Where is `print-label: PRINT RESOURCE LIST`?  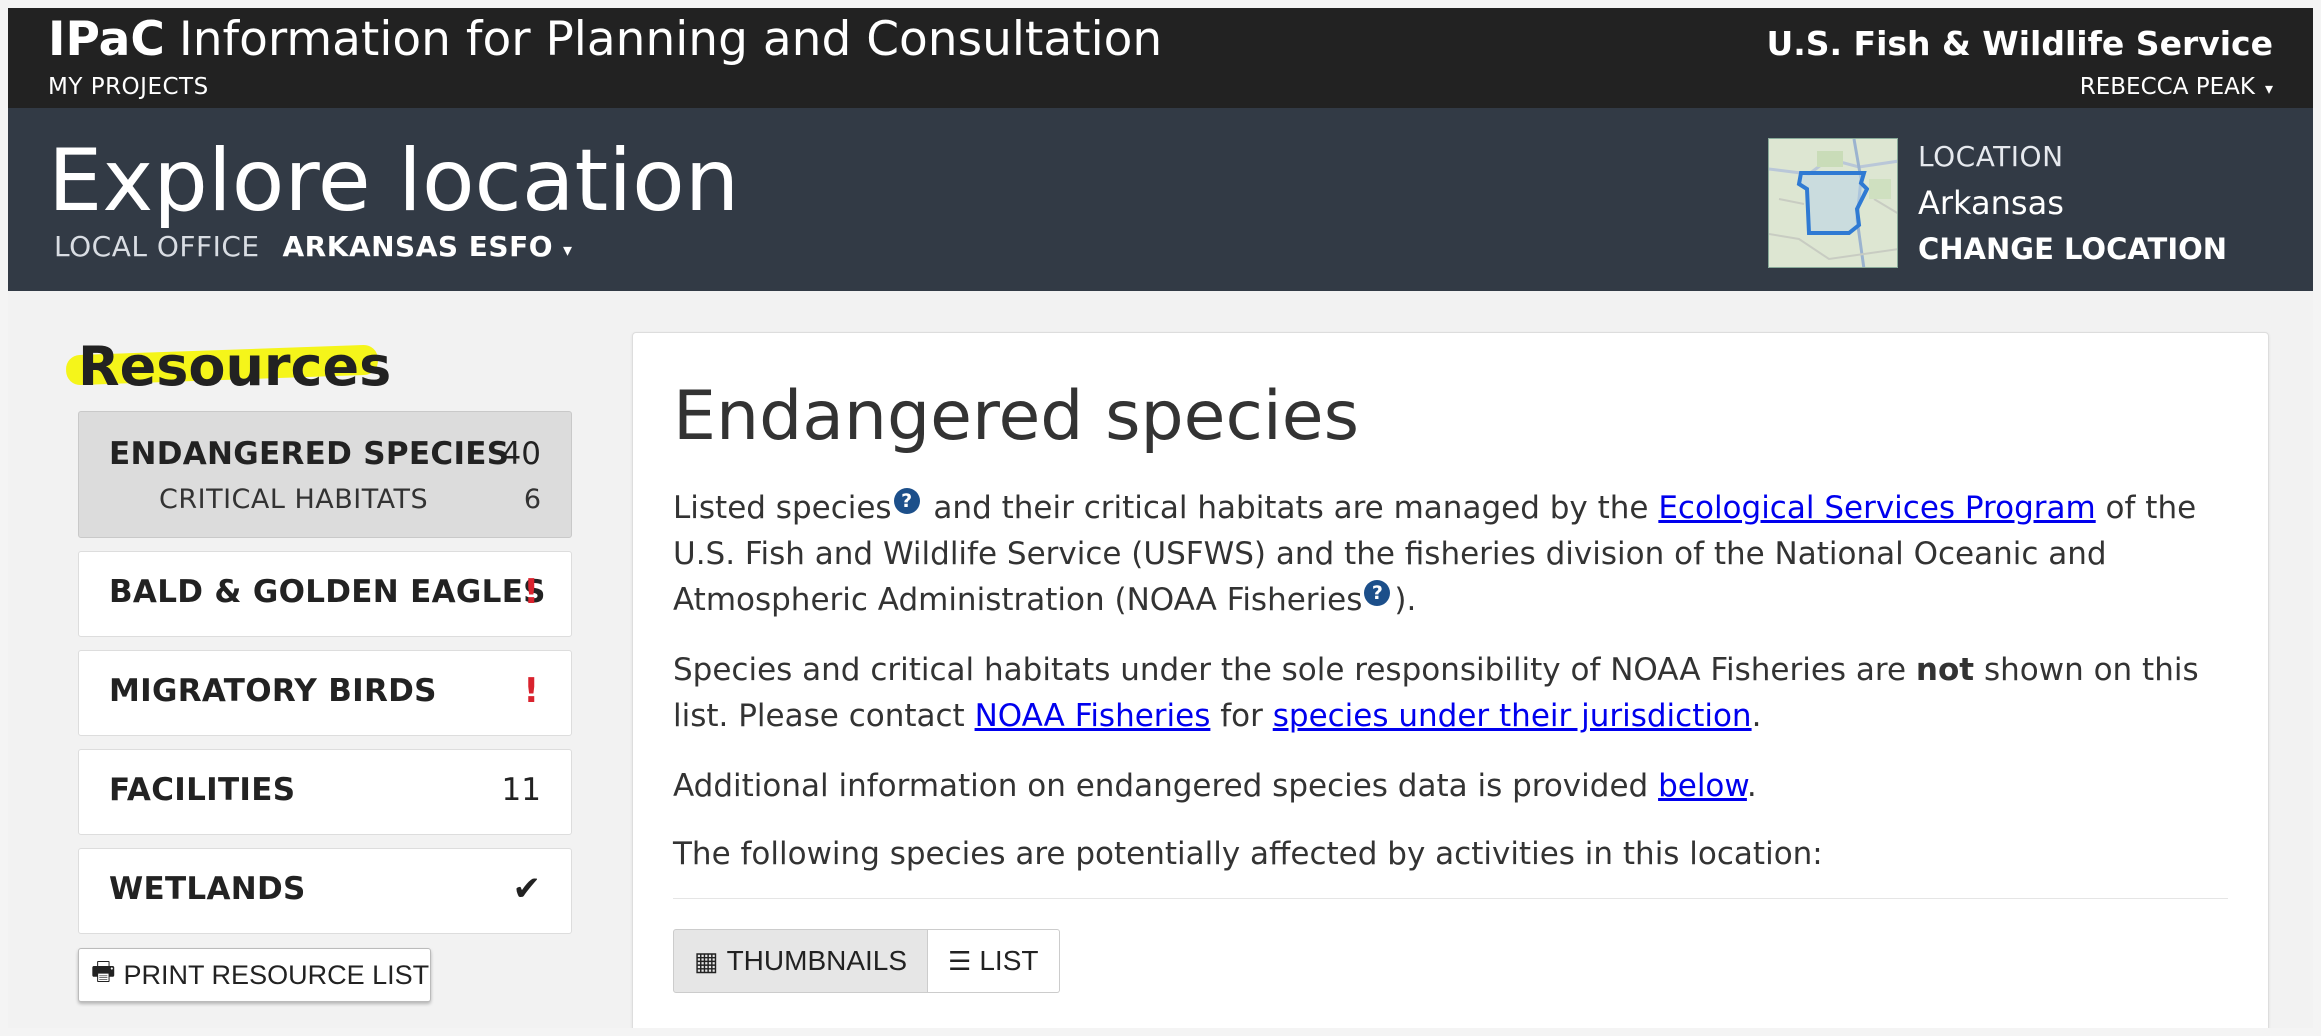
print-label: PRINT RESOURCE LIST is located at coordinates (276, 974).